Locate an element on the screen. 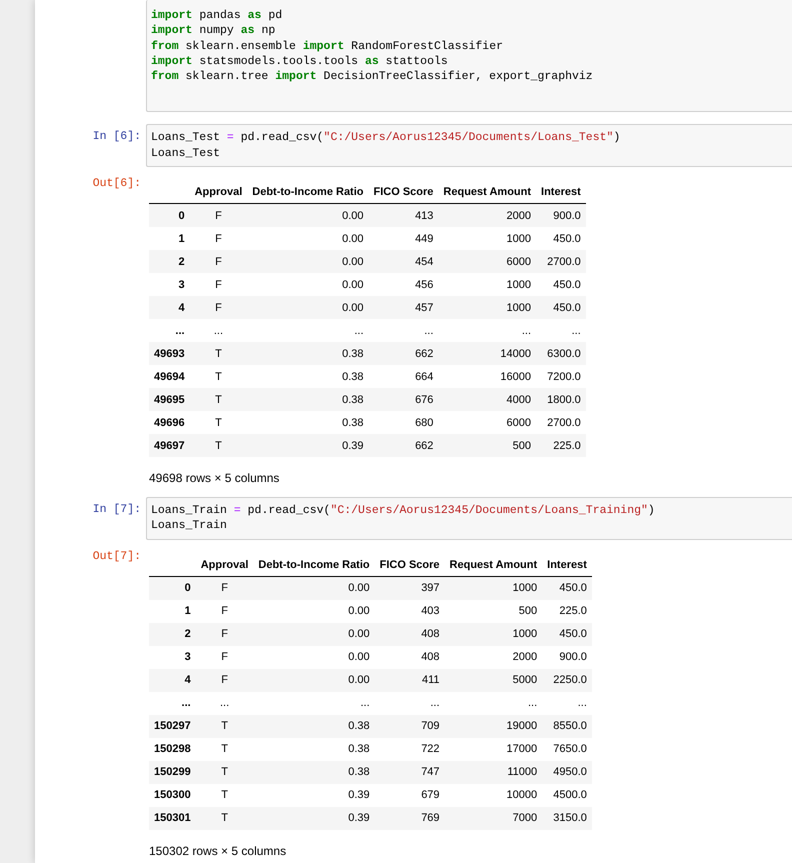 The image size is (792, 863). table-cell: 19000 is located at coordinates (493, 726).